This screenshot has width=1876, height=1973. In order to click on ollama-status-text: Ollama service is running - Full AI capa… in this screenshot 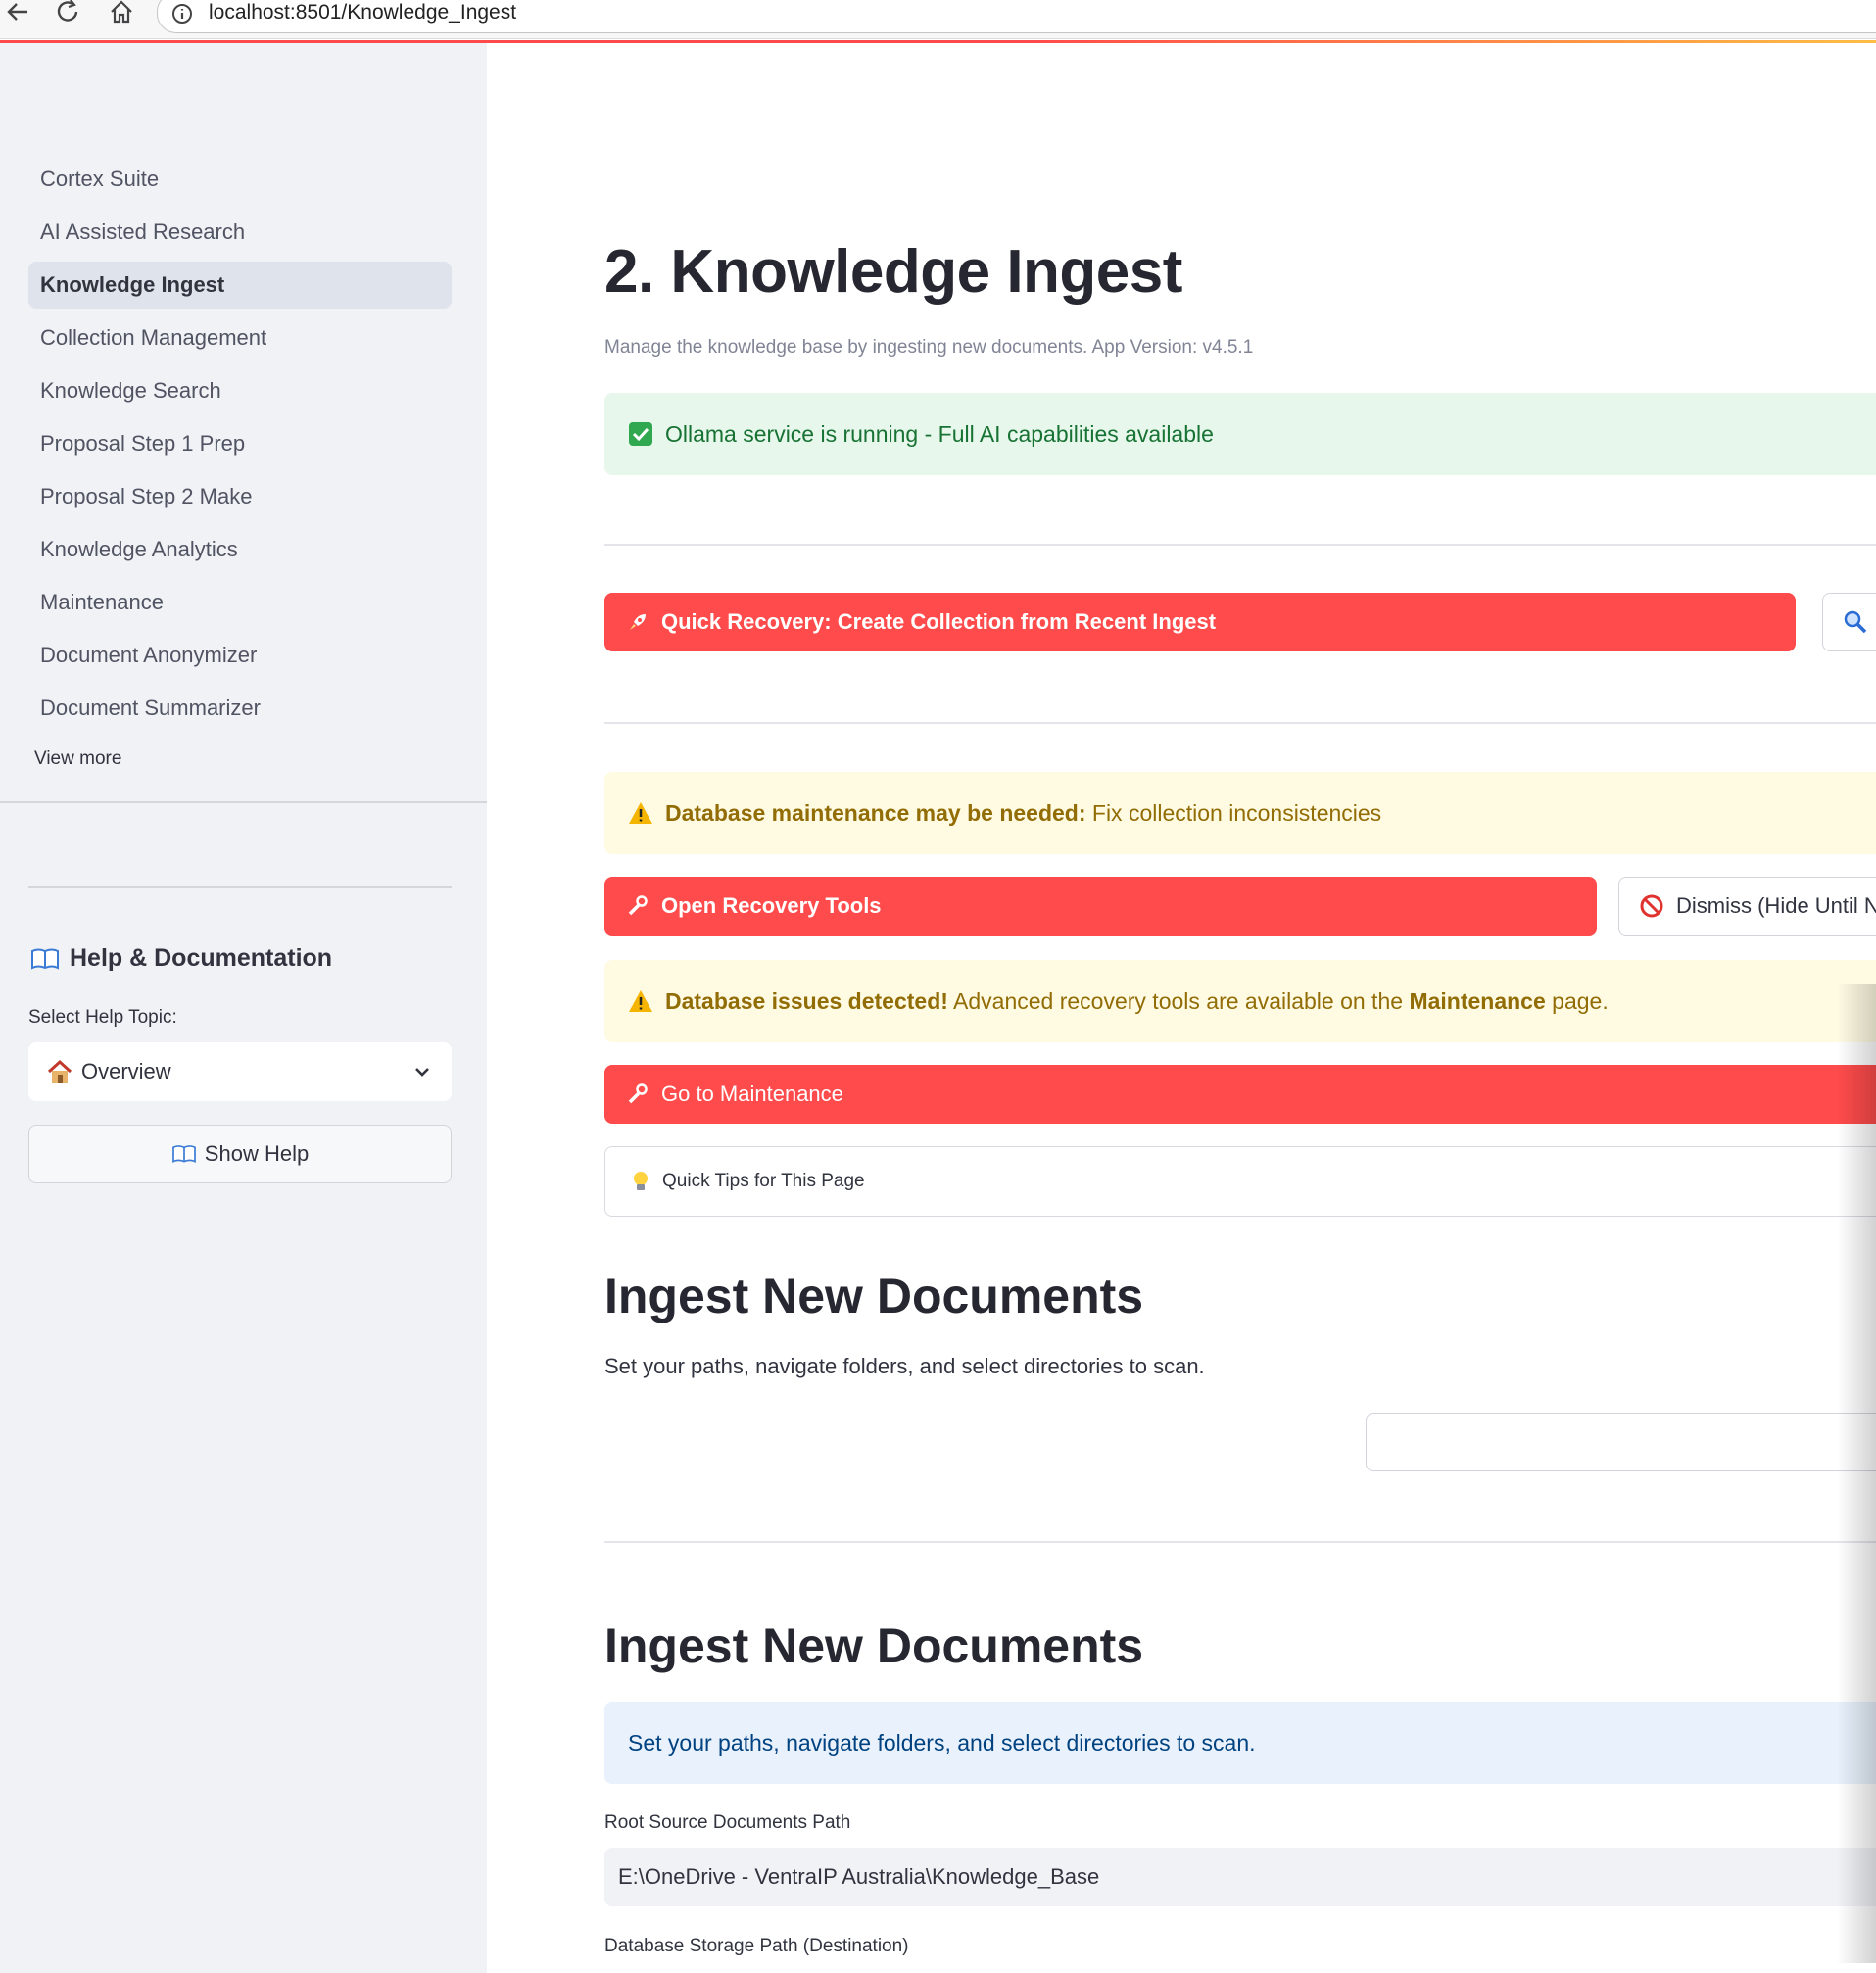, I will do `click(939, 433)`.